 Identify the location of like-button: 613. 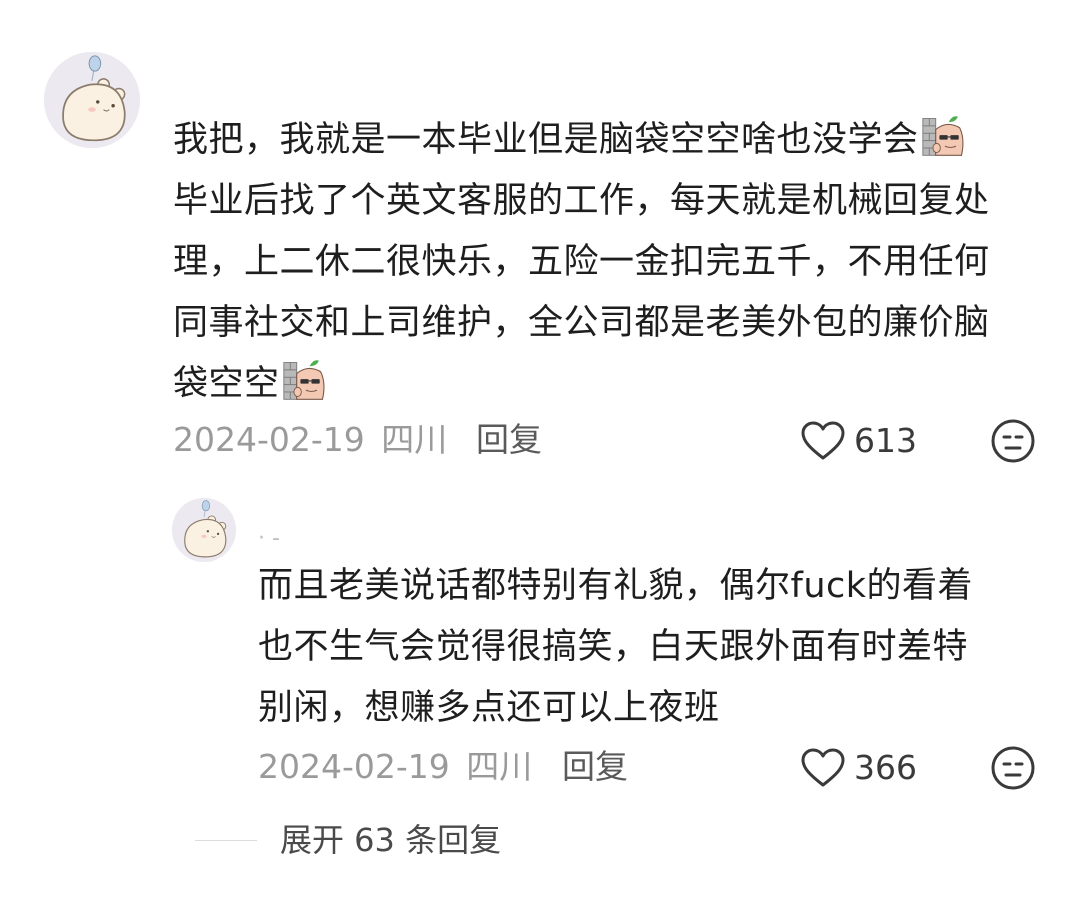
(858, 441).